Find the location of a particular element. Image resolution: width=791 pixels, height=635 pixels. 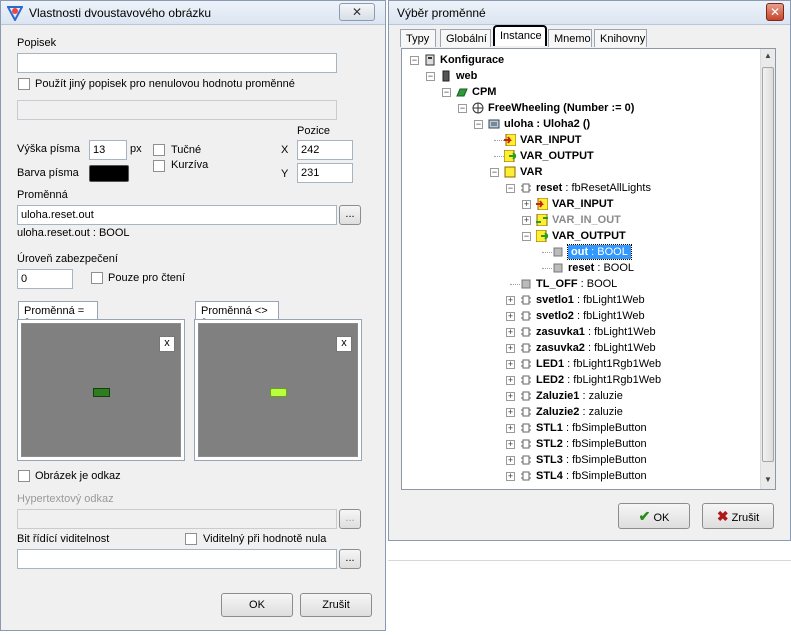

zero-image-preview: x is located at coordinates (101, 390).